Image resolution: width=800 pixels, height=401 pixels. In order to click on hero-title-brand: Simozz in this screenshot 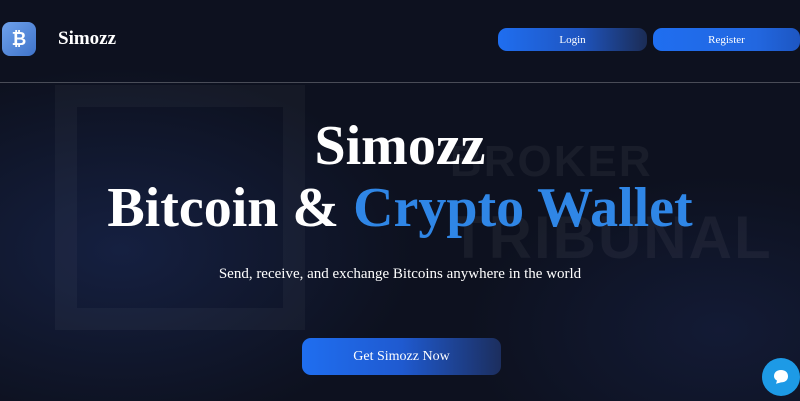, I will do `click(400, 146)`.